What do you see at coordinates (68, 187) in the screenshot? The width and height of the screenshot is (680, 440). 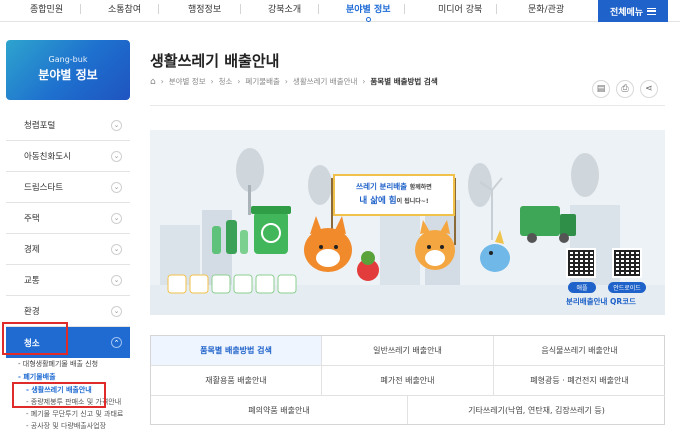 I see `sidebar-item-dreamstart: 드림스타트 ⌄` at bounding box center [68, 187].